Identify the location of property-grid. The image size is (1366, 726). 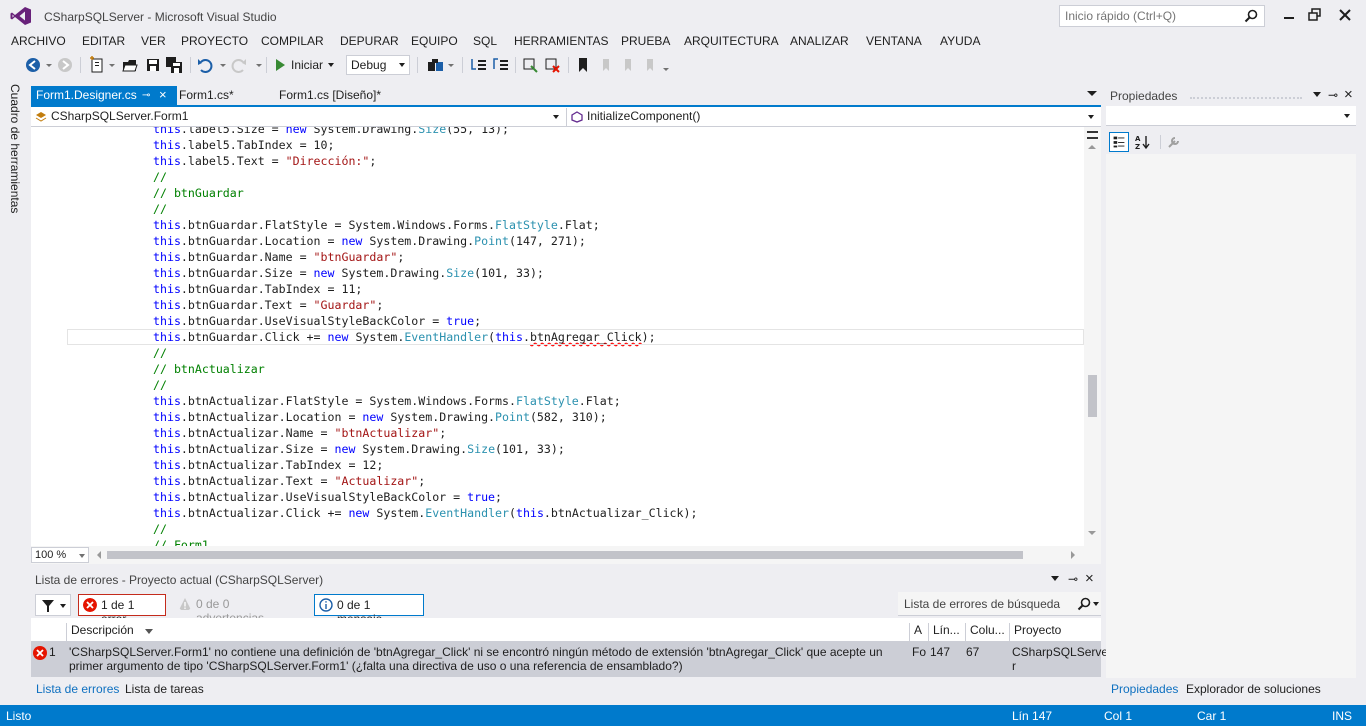
(1231, 416).